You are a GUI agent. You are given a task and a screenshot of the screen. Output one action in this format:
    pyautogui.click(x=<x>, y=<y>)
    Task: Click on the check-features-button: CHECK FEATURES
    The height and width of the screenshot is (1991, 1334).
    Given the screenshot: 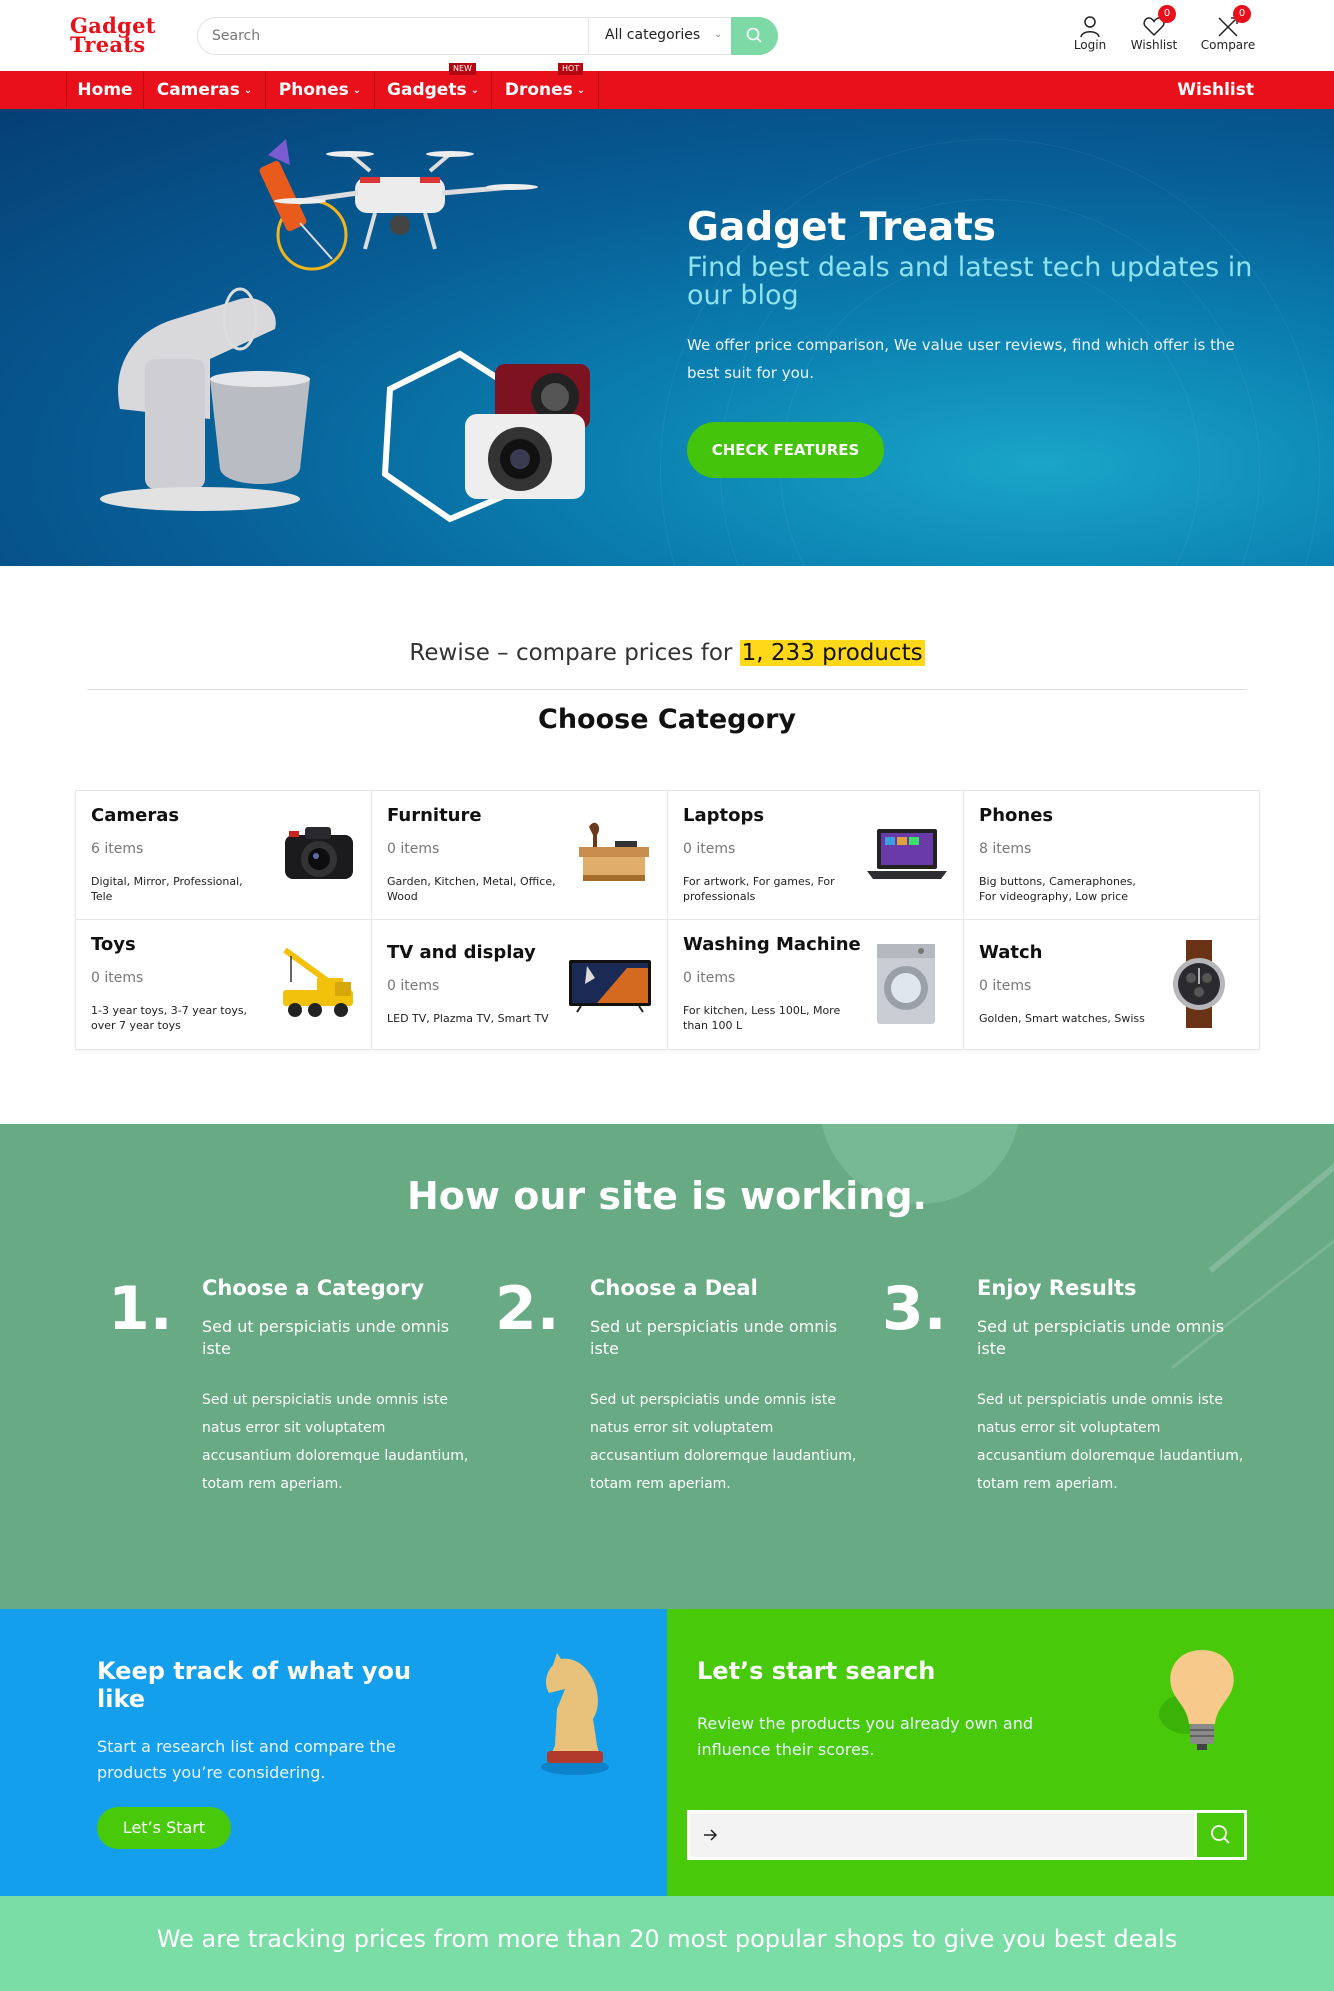 What is the action you would take?
    pyautogui.click(x=785, y=450)
    